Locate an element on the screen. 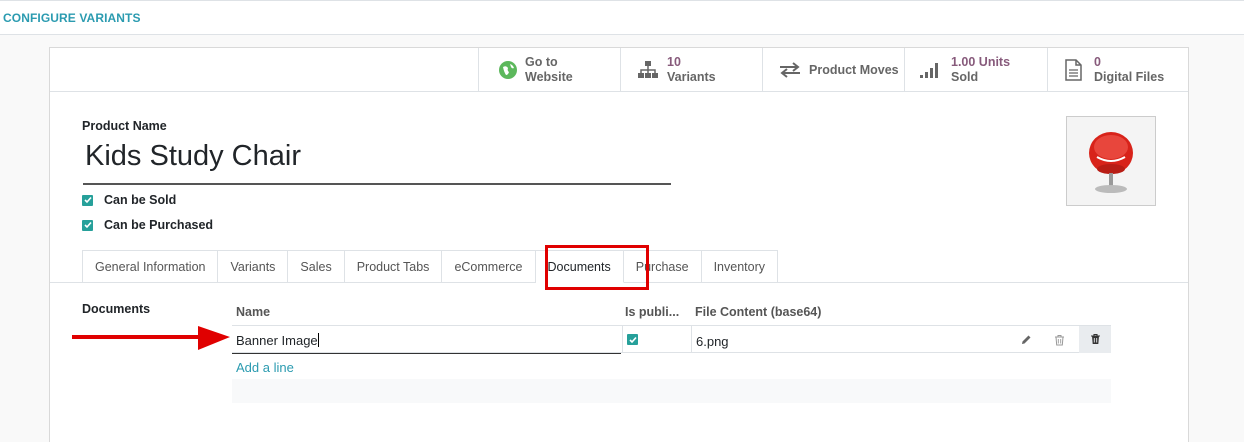 This screenshot has height=442, width=1244. tab-inventory: Inventory is located at coordinates (739, 266).